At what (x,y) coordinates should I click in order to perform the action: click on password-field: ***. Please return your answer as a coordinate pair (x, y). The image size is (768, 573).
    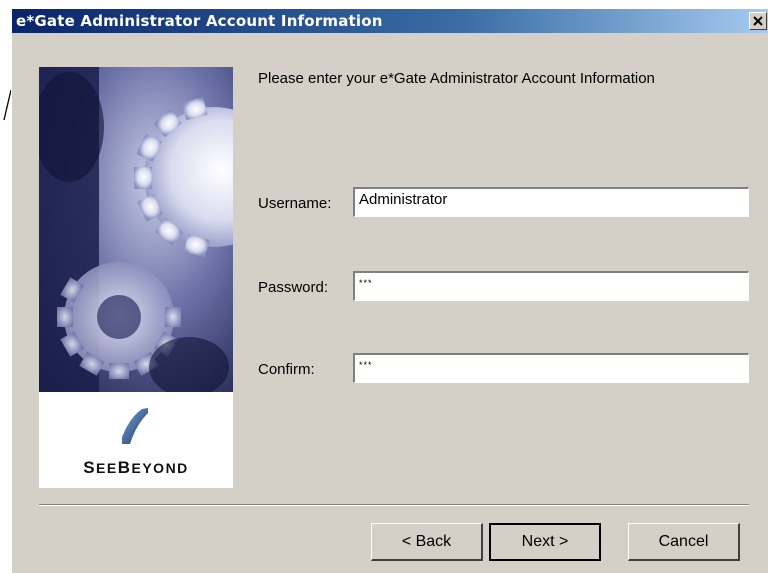
    Looking at the image, I should click on (551, 286).